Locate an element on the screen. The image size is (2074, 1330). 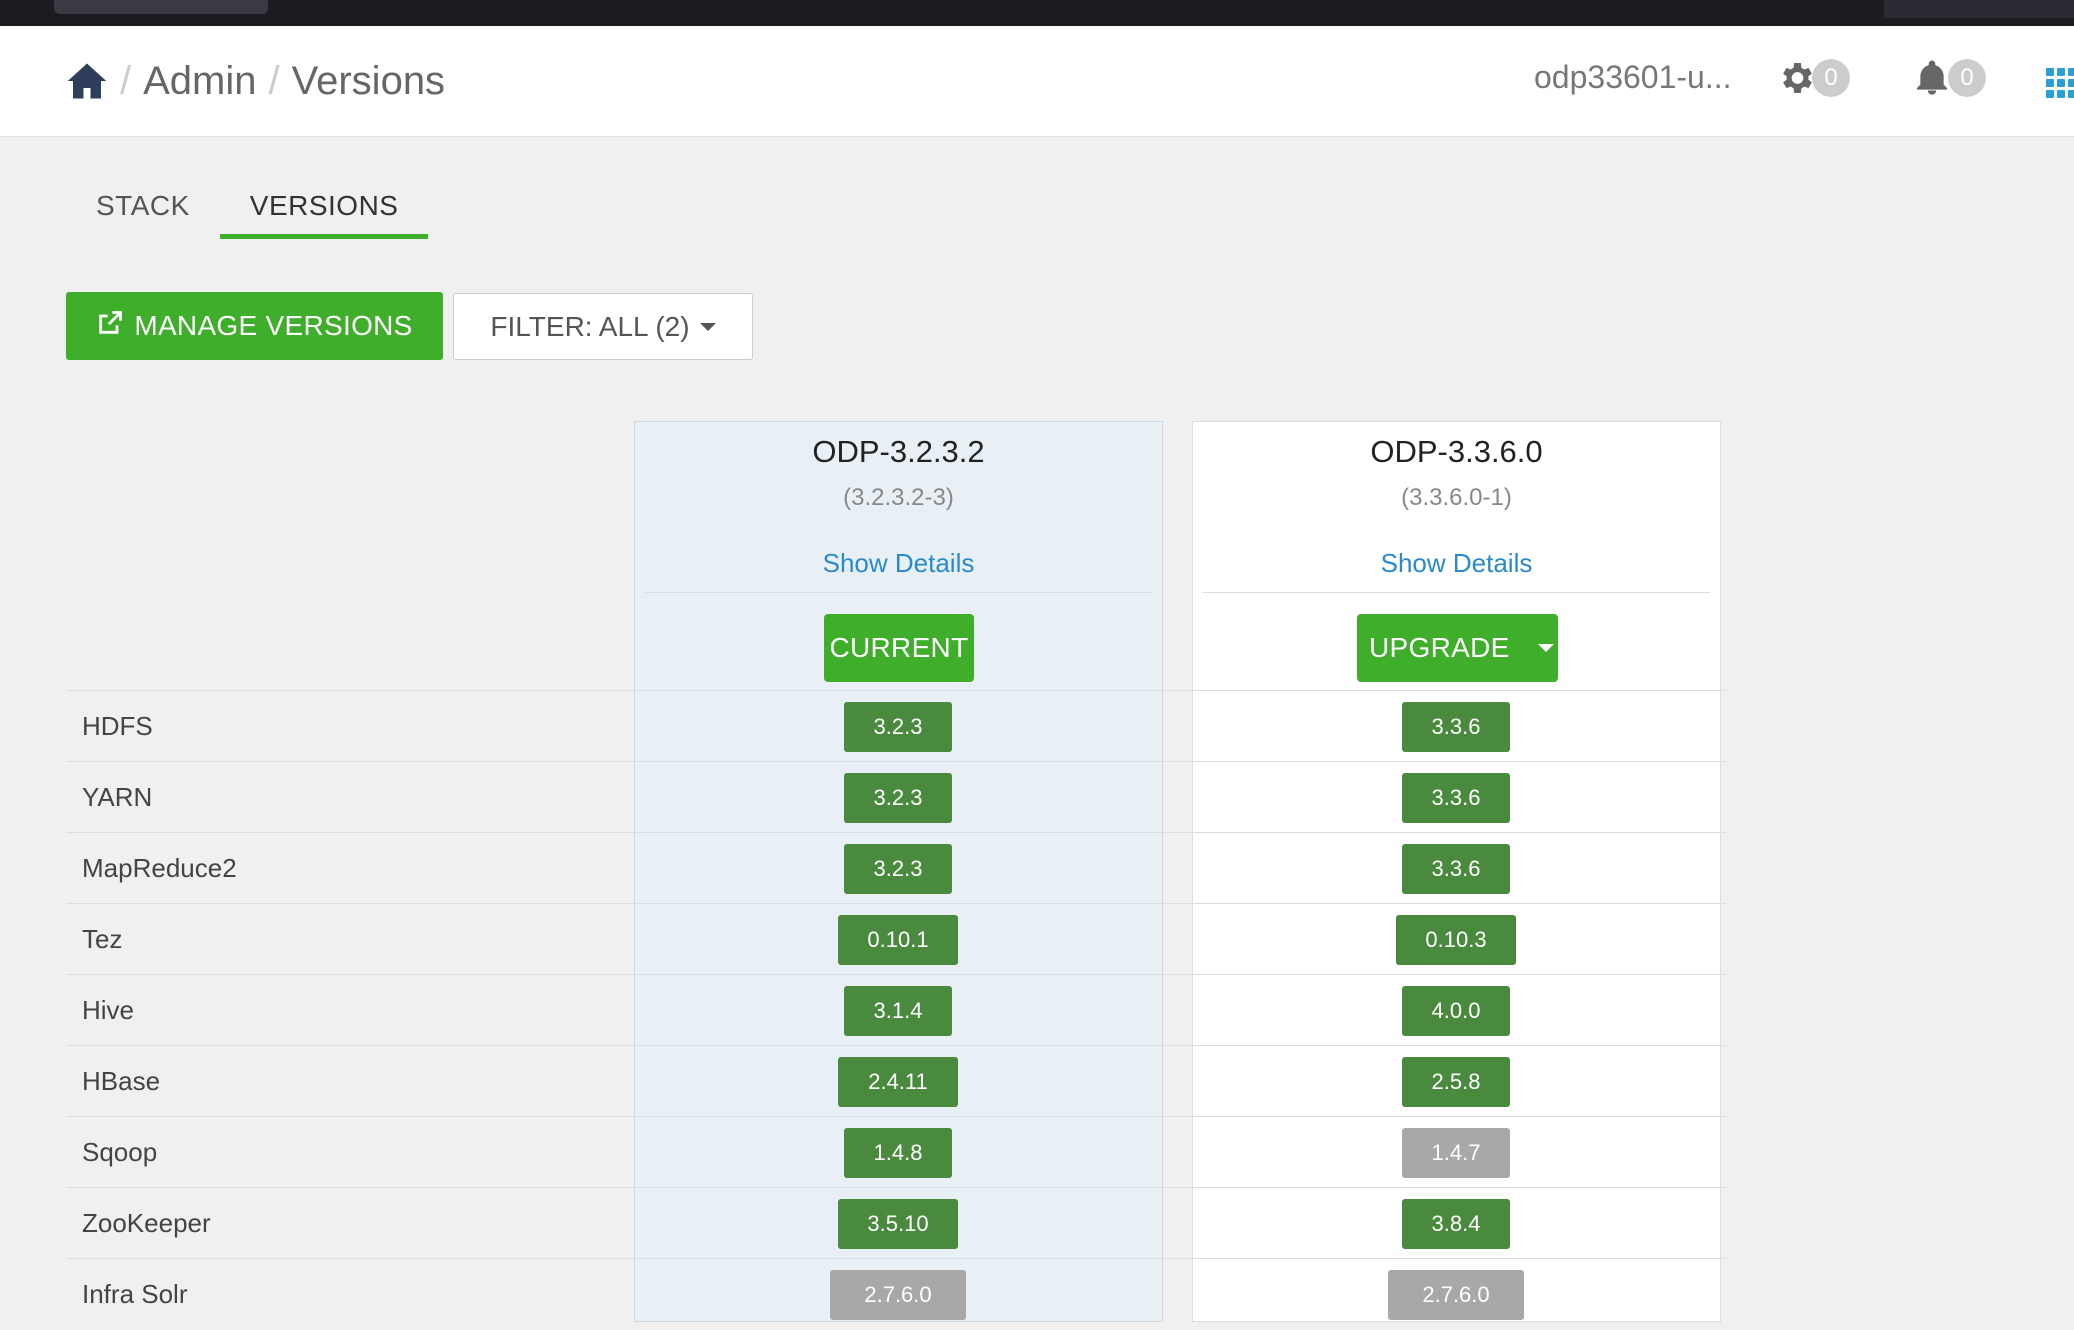
tab-versions: VERSIONS is located at coordinates (324, 214).